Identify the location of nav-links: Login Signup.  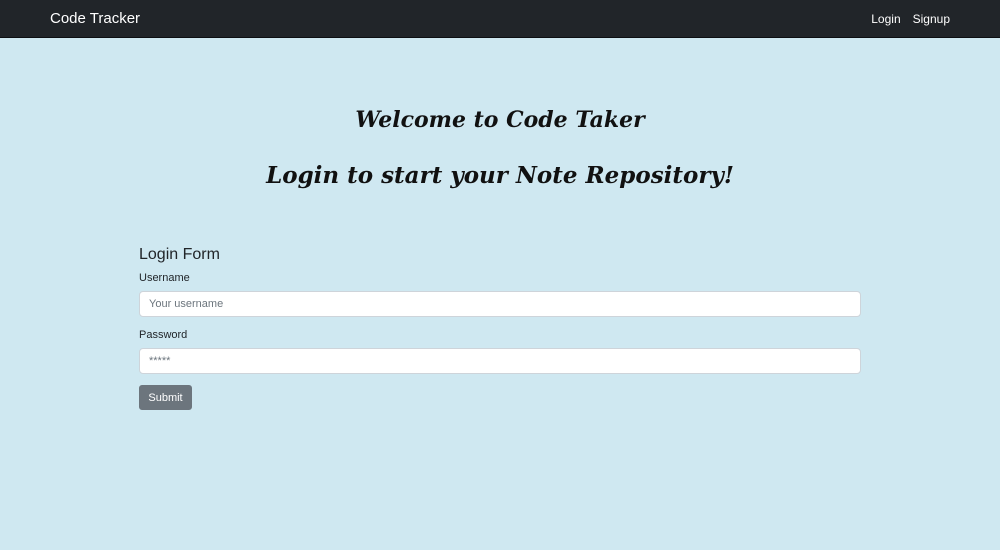
(910, 19).